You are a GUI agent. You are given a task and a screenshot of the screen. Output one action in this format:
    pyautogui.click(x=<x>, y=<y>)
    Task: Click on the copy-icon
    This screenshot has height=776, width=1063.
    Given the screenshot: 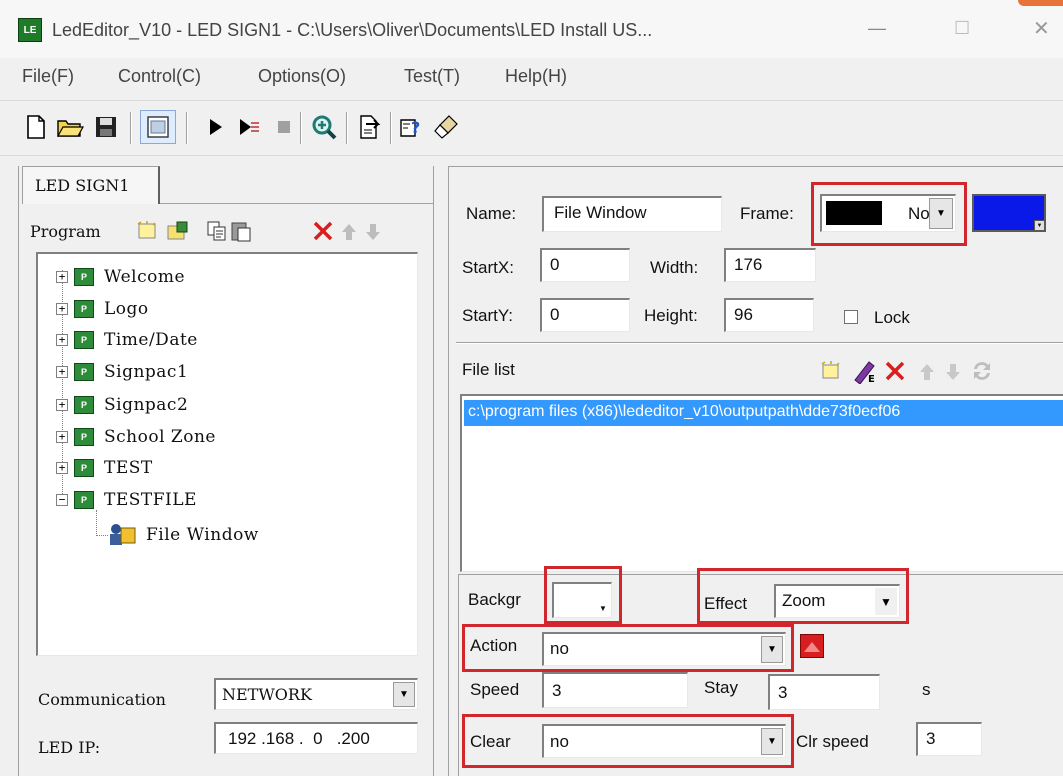 What is the action you would take?
    pyautogui.click(x=217, y=231)
    